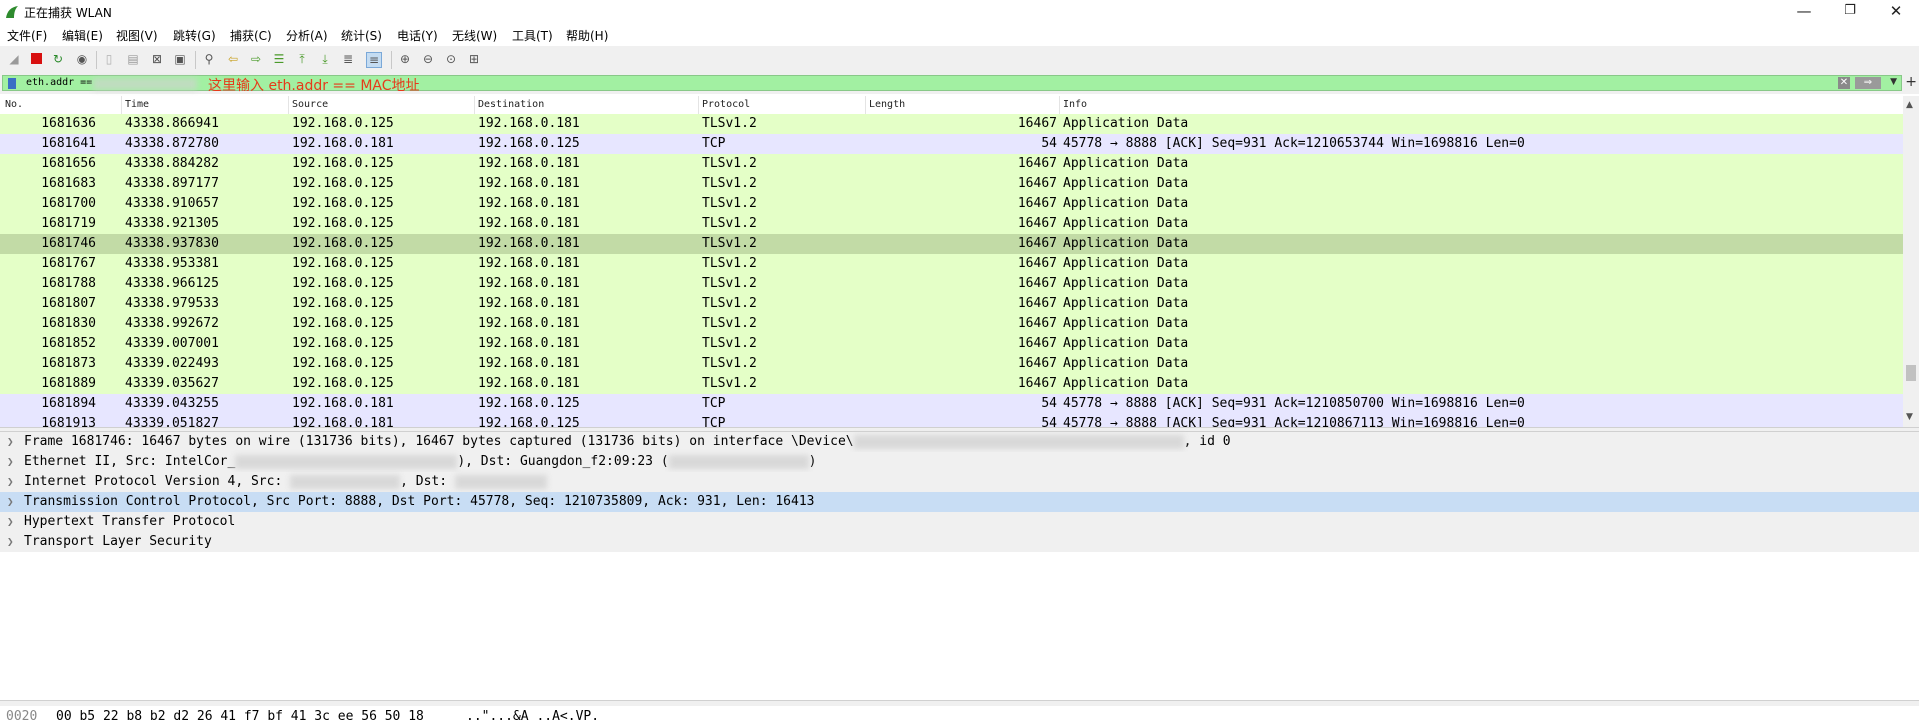 The height and width of the screenshot is (722, 1919). Describe the element at coordinates (374, 60) in the screenshot. I see `colorize-icon: ≡` at that location.